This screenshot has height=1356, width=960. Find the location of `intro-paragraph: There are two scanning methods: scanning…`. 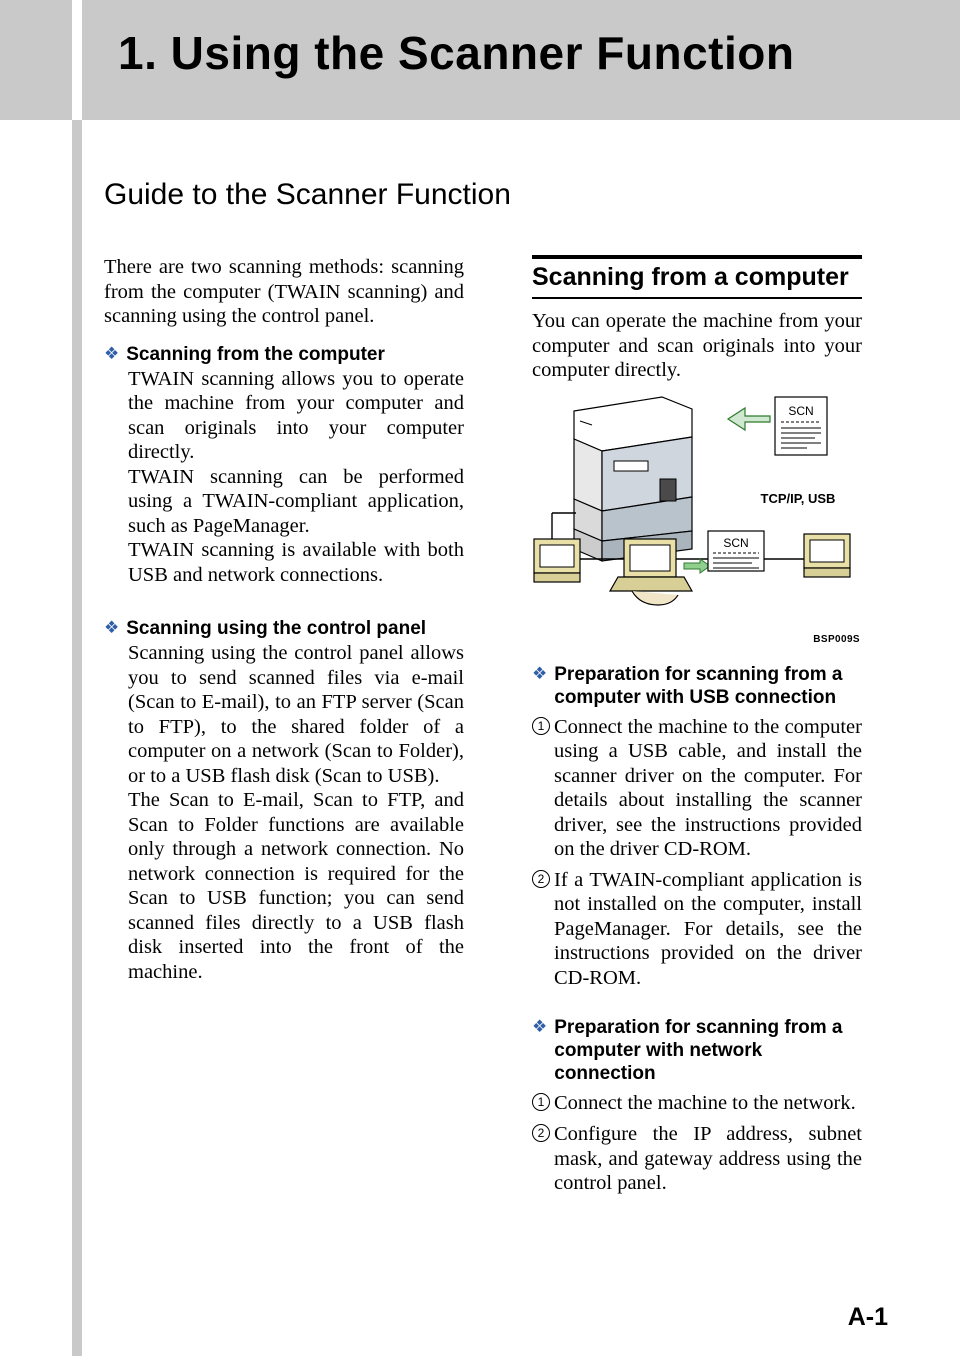

intro-paragraph: There are two scanning methods: scanning… is located at coordinates (284, 291).